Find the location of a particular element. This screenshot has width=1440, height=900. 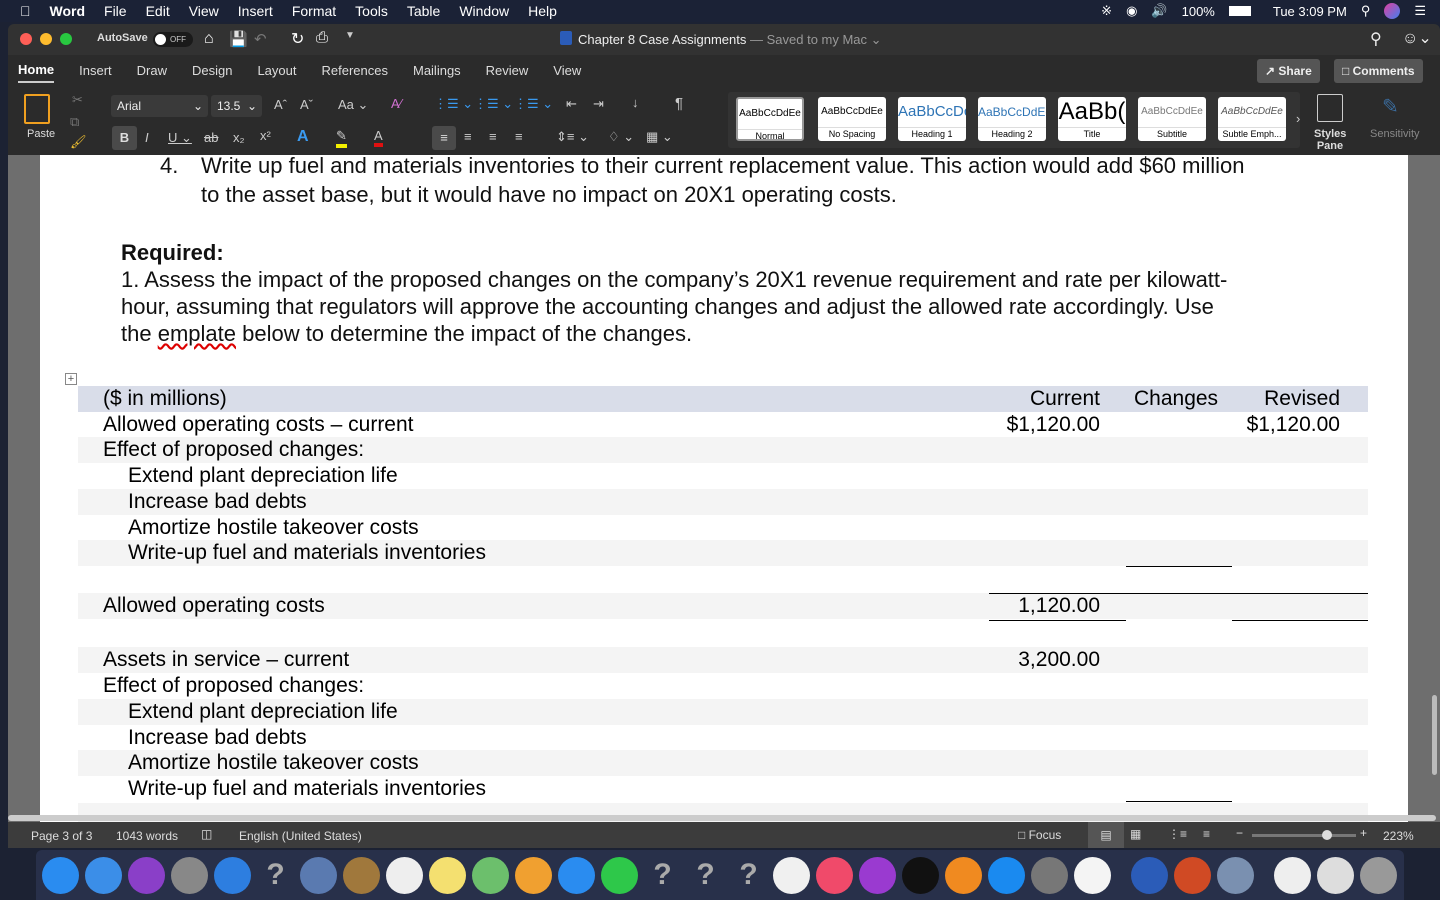

shrink-font-icon: Aˇ is located at coordinates (306, 104).